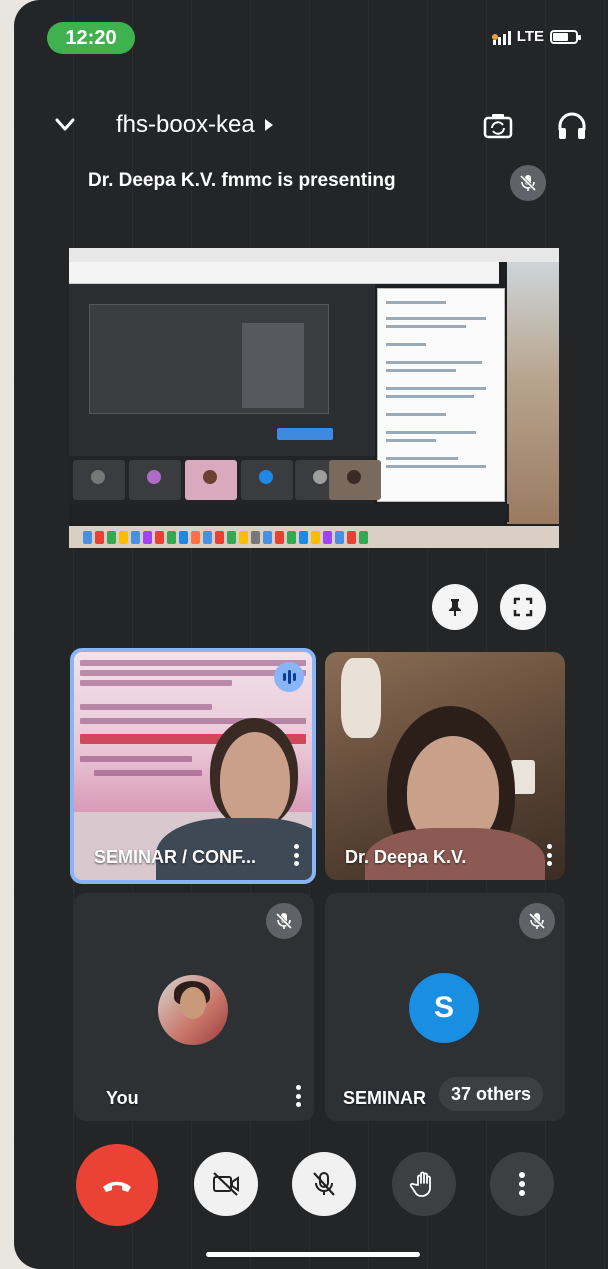 The image size is (608, 1269). I want to click on raise-hand-button, so click(424, 1184).